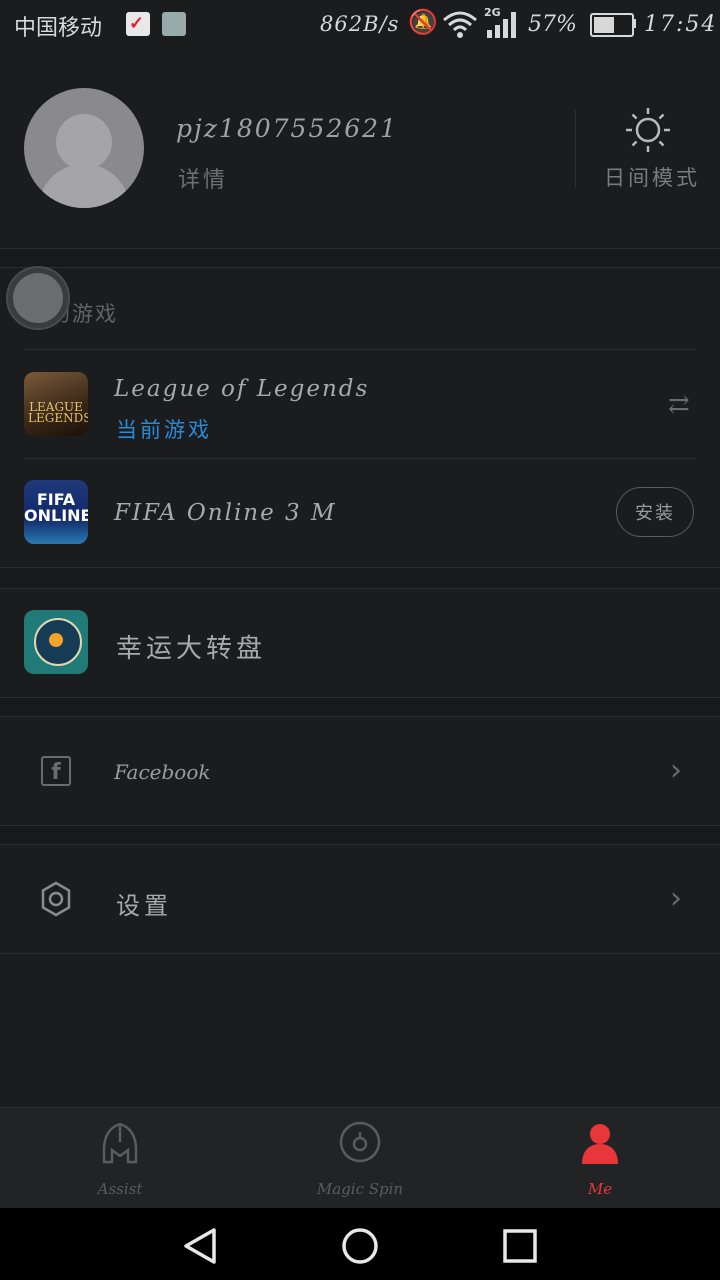  I want to click on game-title: FIFA Online 3 M, so click(225, 513).